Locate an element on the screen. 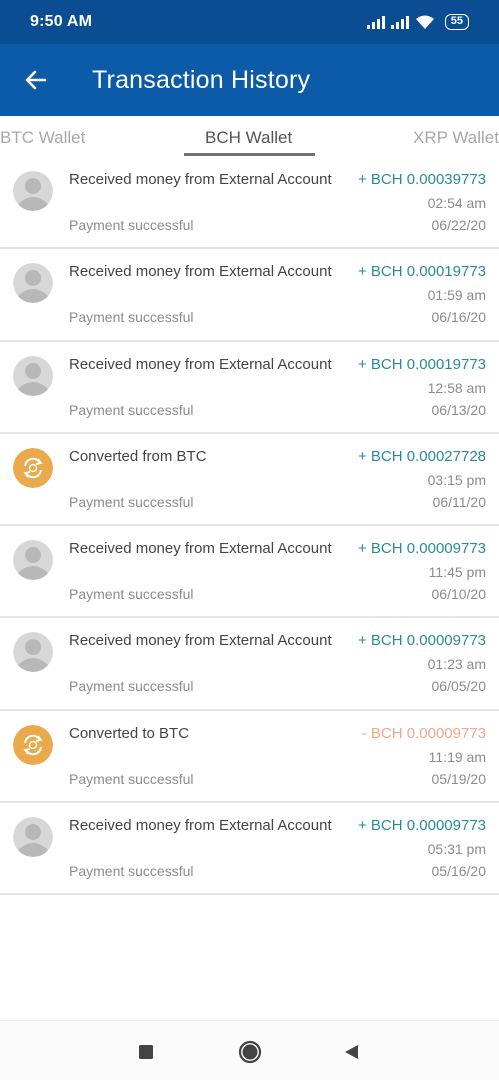 The image size is (499, 1080). recents-button is located at coordinates (146, 1052).